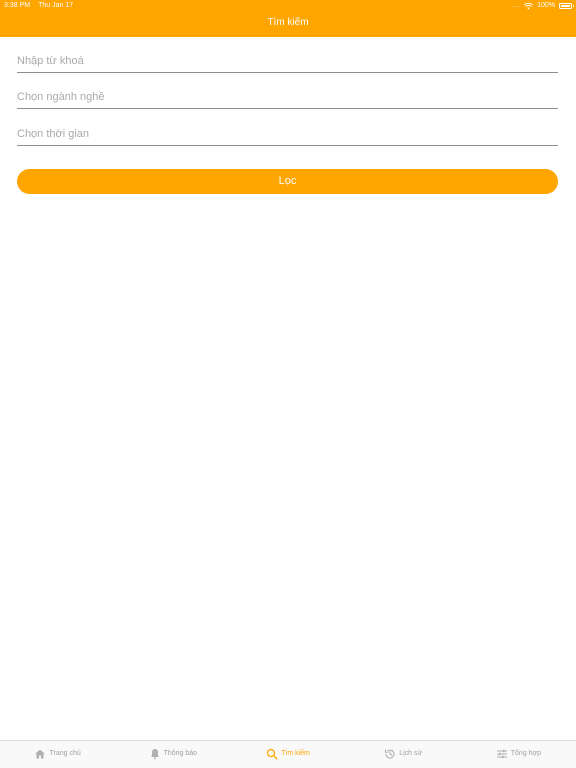  I want to click on keyword-input, so click(287, 63).